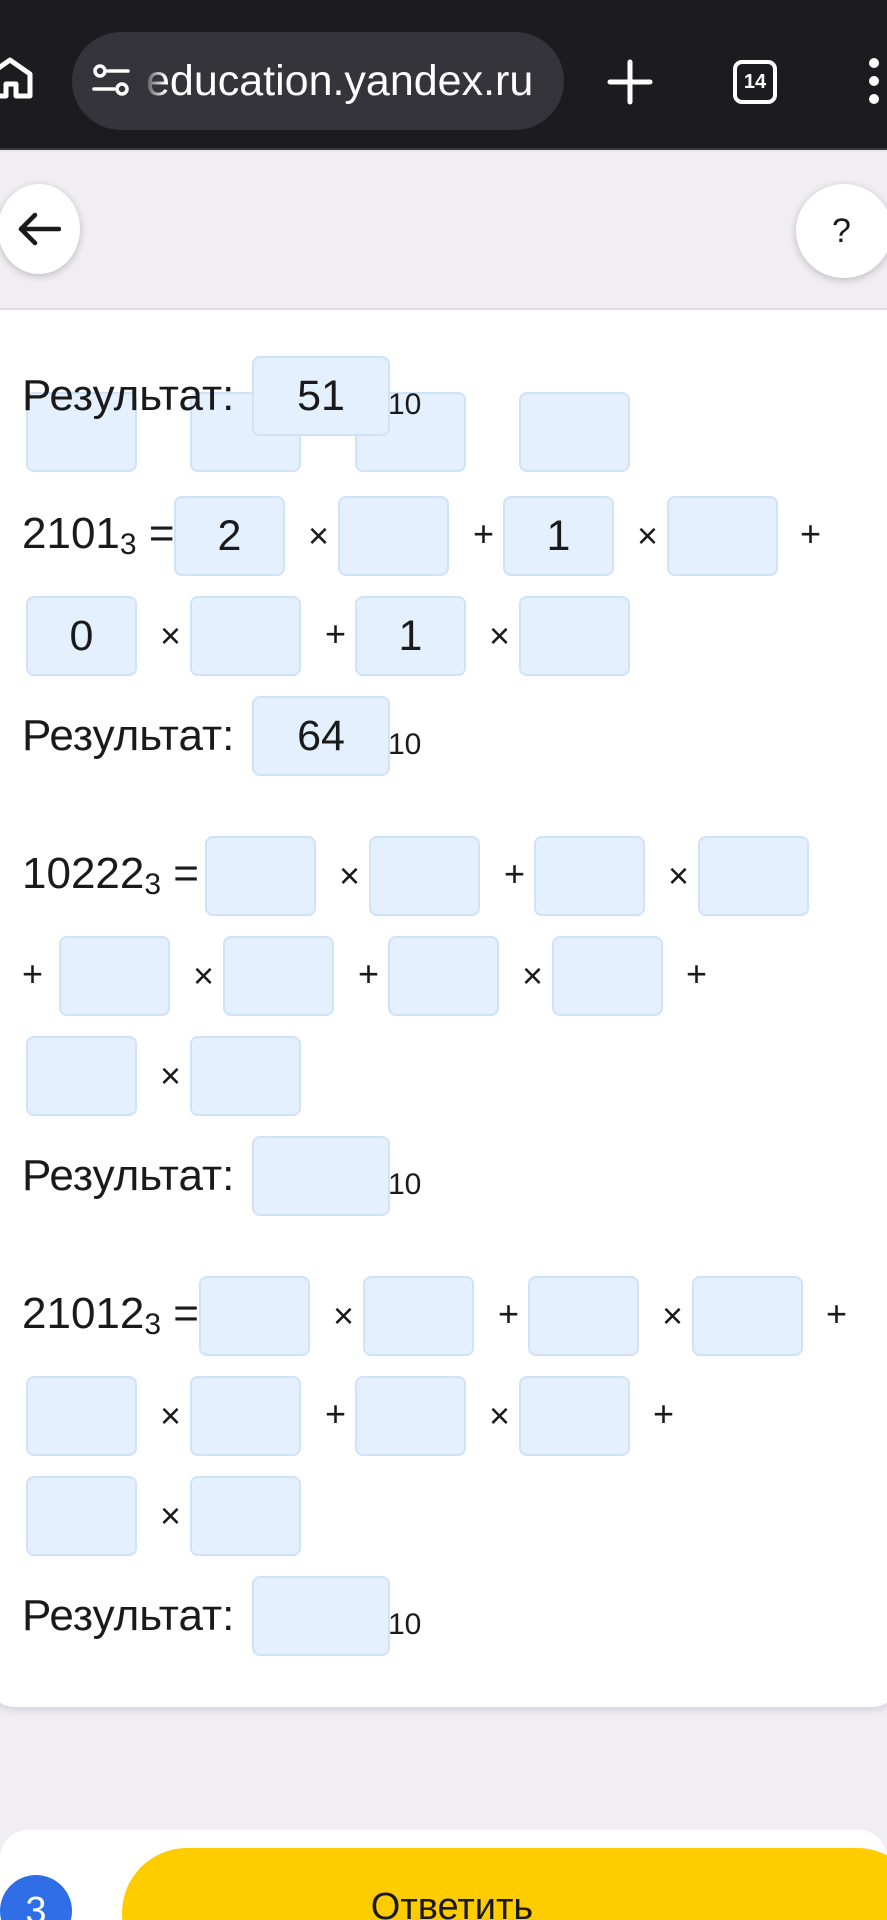  Describe the element at coordinates (154, 81) in the screenshot. I see `url-fade` at that location.